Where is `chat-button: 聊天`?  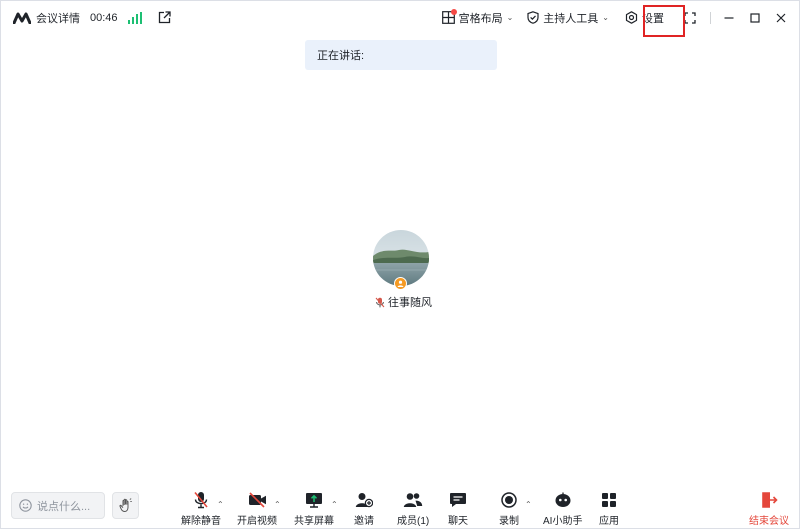
chat-button: 聊天 is located at coordinates (458, 509).